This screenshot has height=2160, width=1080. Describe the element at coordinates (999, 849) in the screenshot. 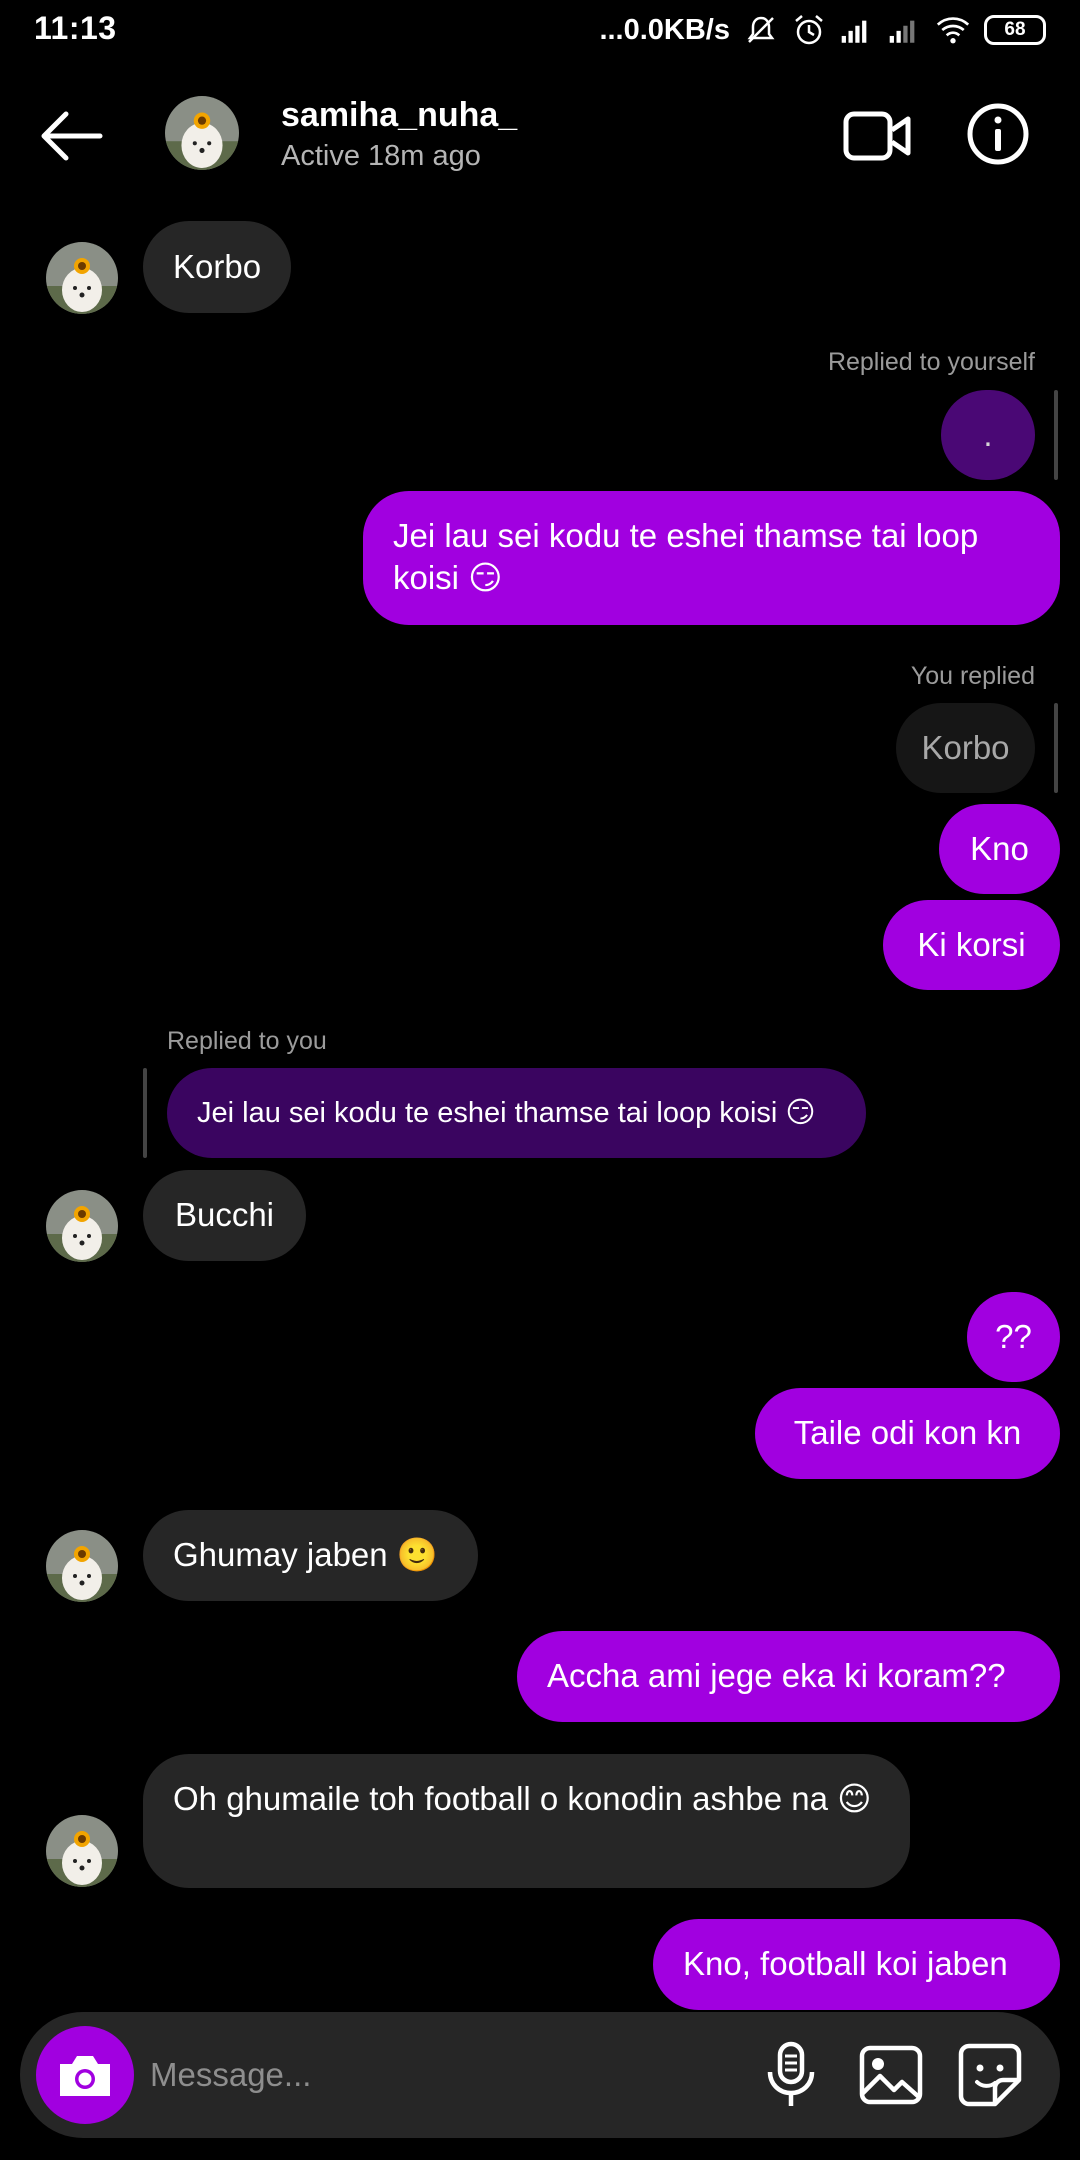

I see `message-outgoing: Kno` at that location.